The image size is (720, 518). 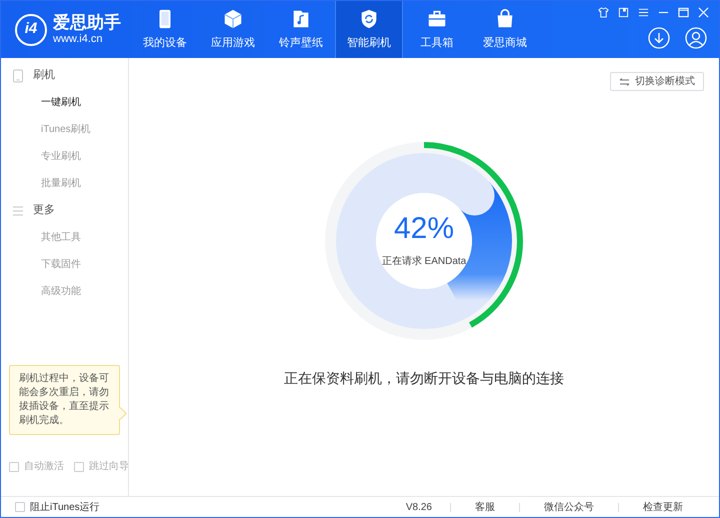 I want to click on nav-tab: 应用游戏, so click(x=233, y=29).